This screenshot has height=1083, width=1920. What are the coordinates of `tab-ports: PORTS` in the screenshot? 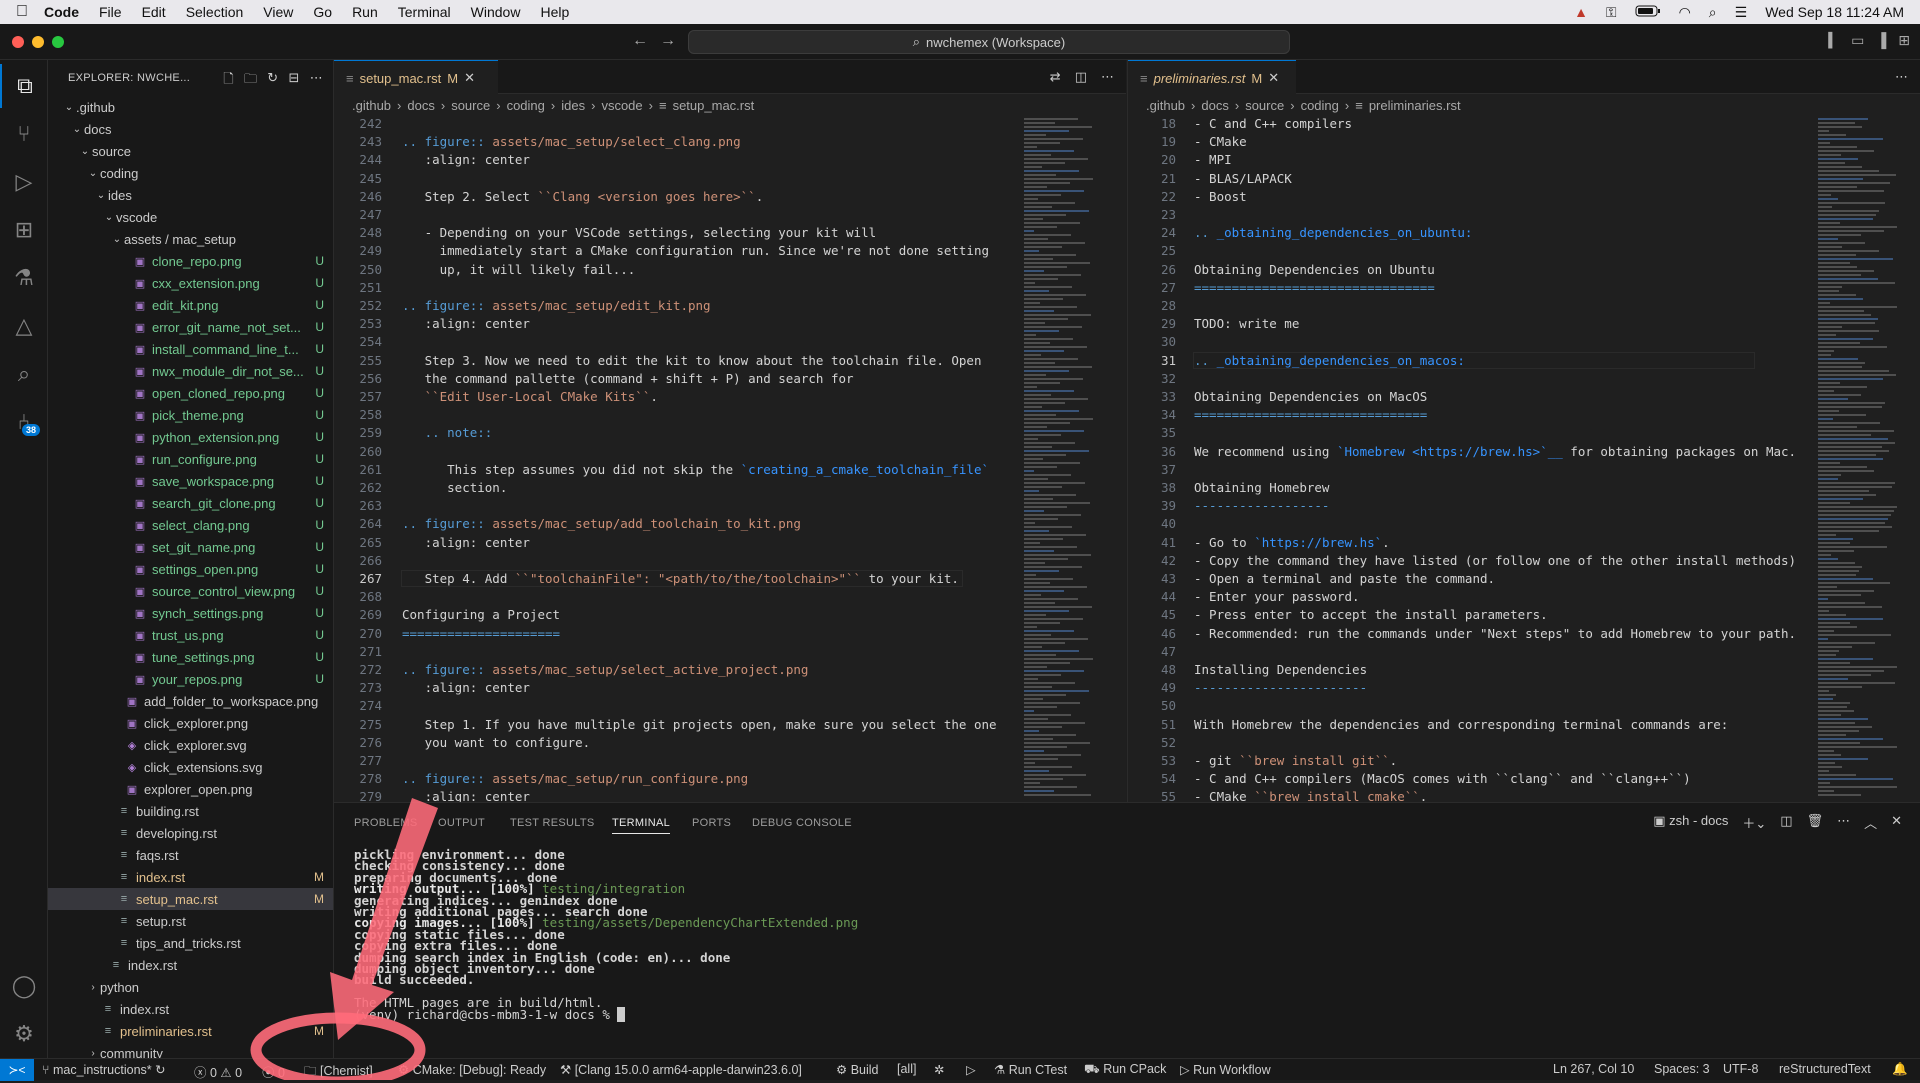 It's located at (711, 823).